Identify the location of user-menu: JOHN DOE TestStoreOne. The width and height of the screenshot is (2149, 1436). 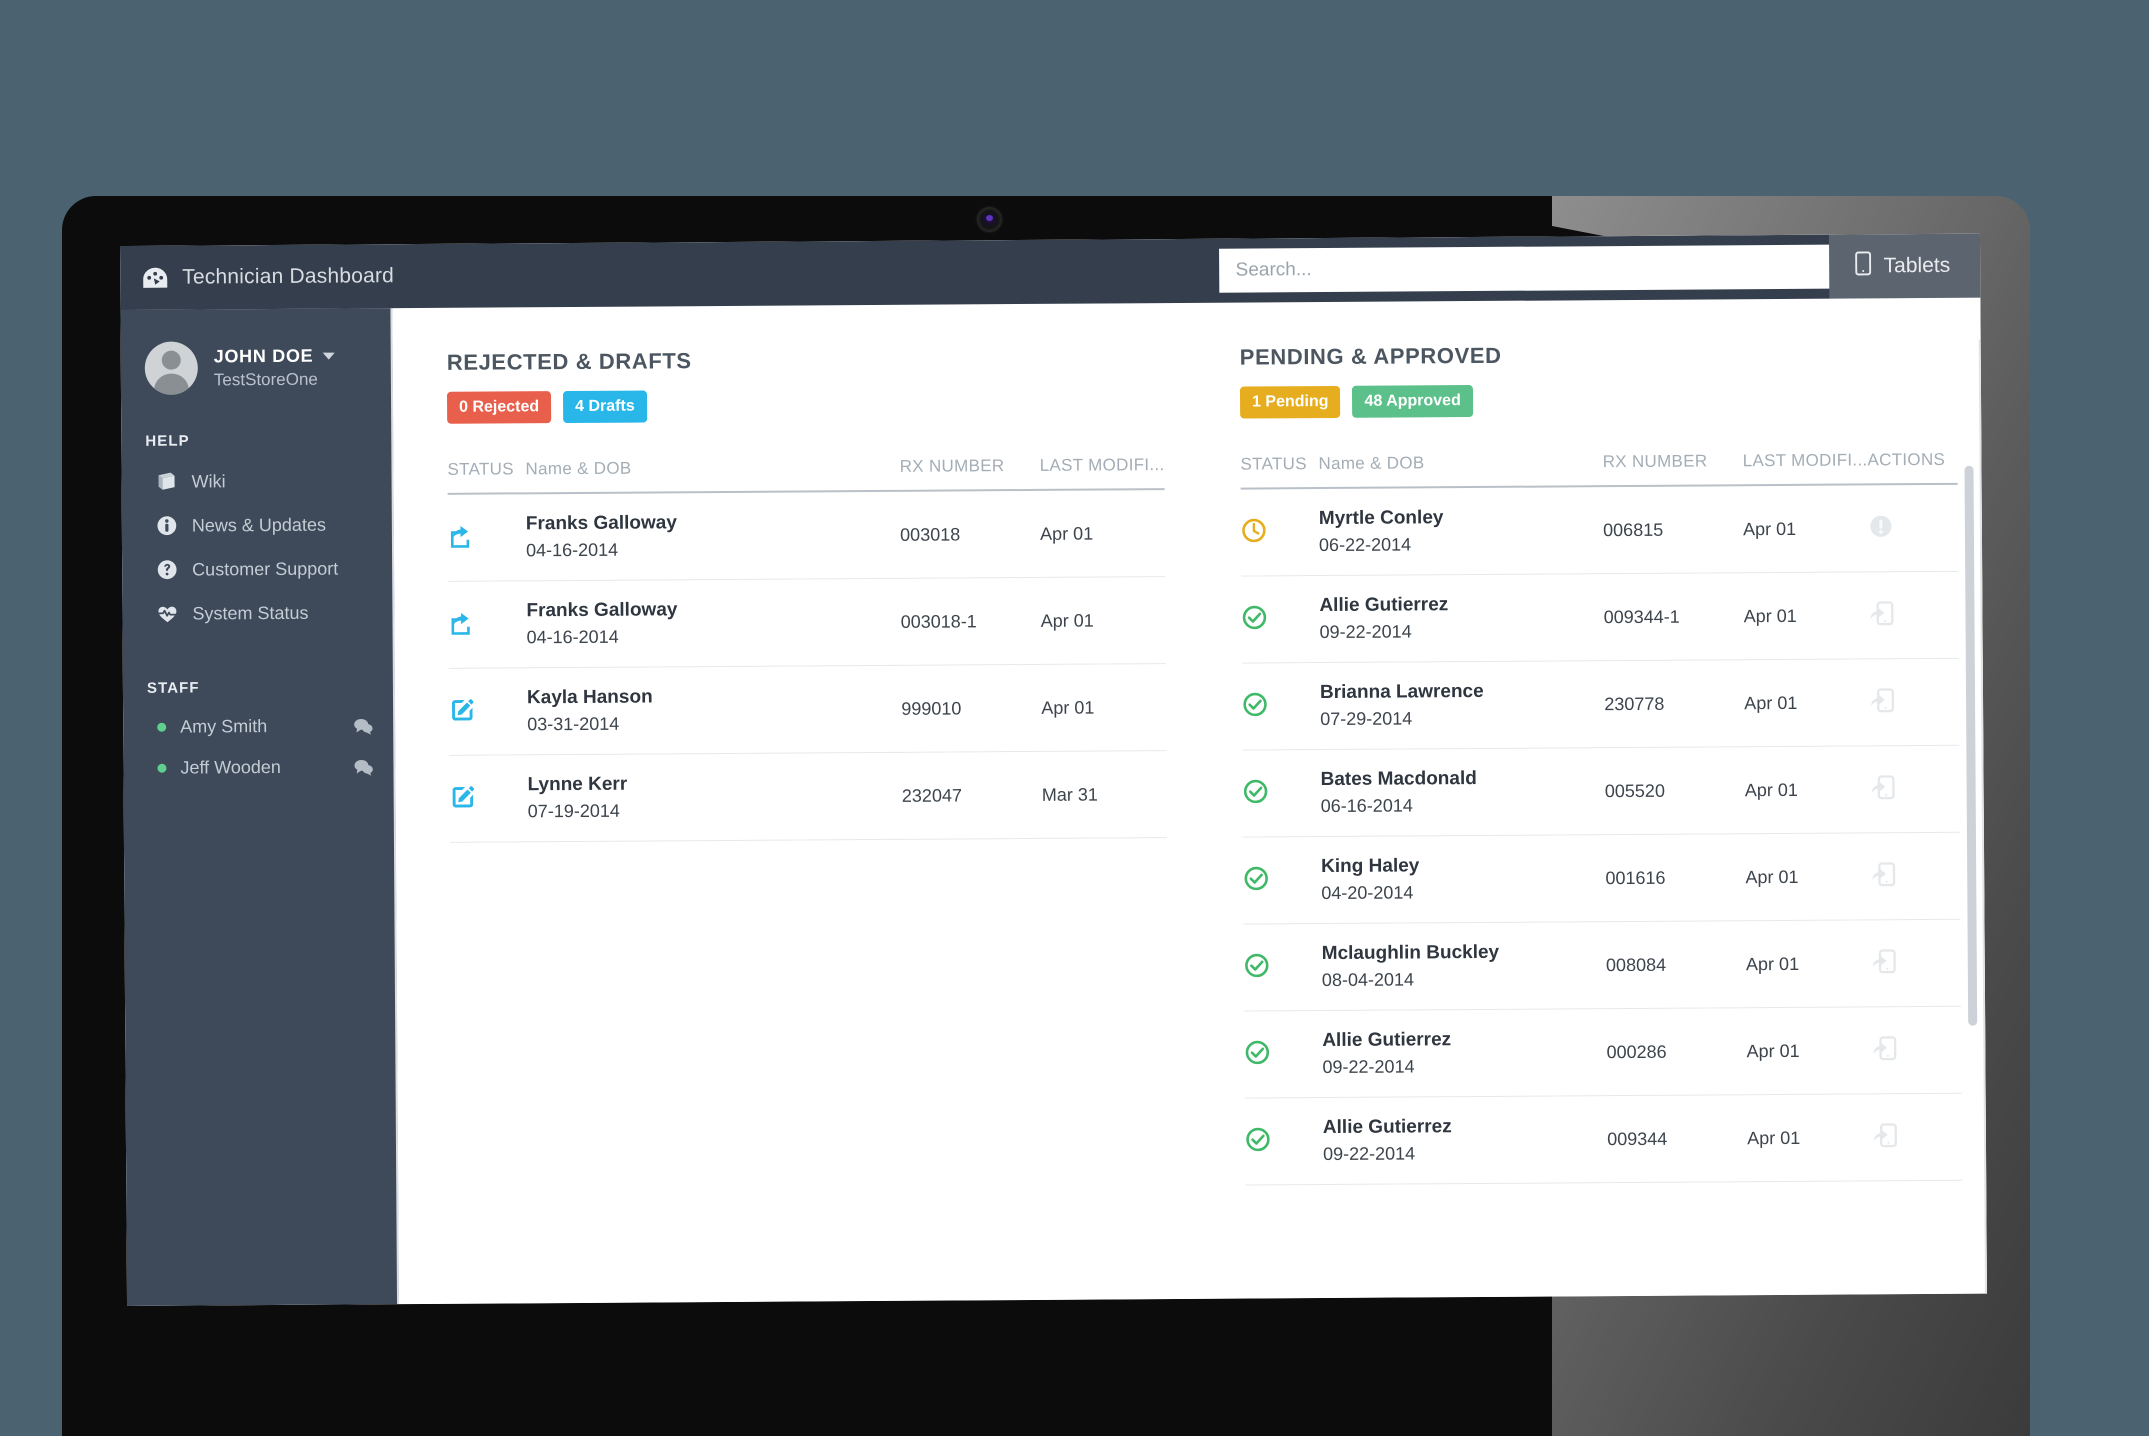
(256, 364).